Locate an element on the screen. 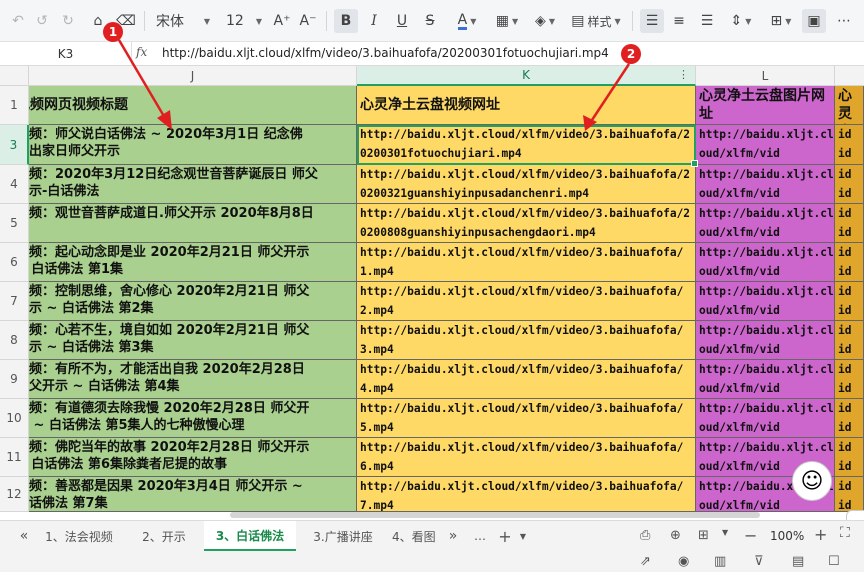 The image size is (864, 572). font-size-select: 12 ▼ is located at coordinates (244, 21).